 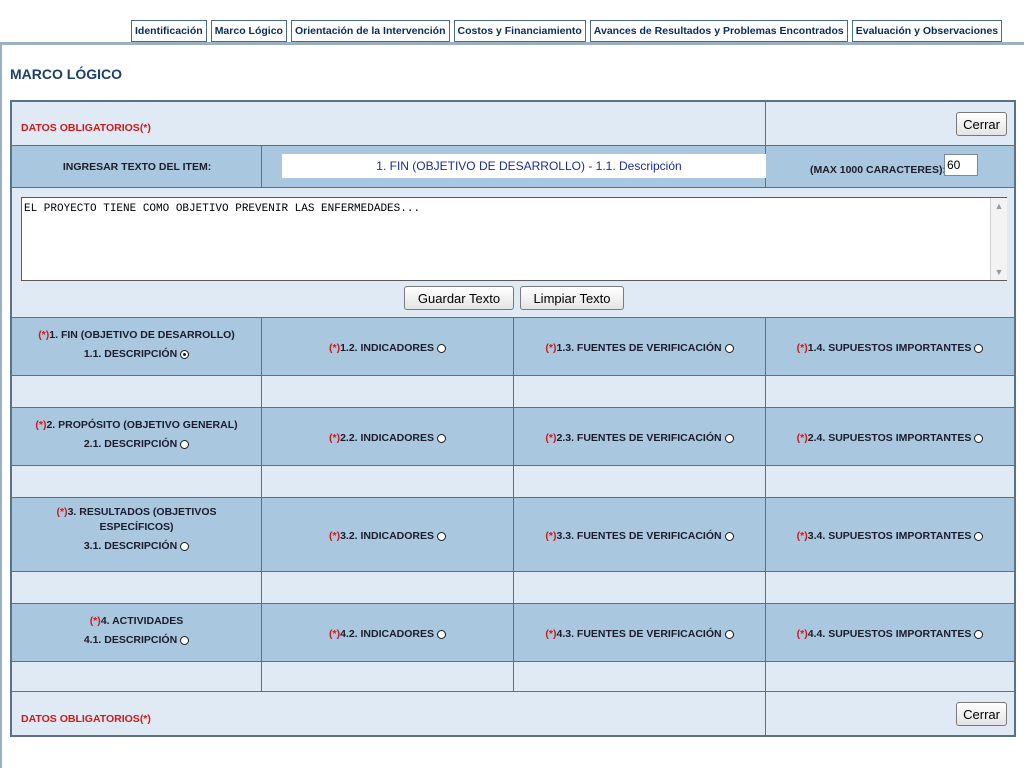 What do you see at coordinates (729, 536) in the screenshot?
I see `row3-fuentes-radio` at bounding box center [729, 536].